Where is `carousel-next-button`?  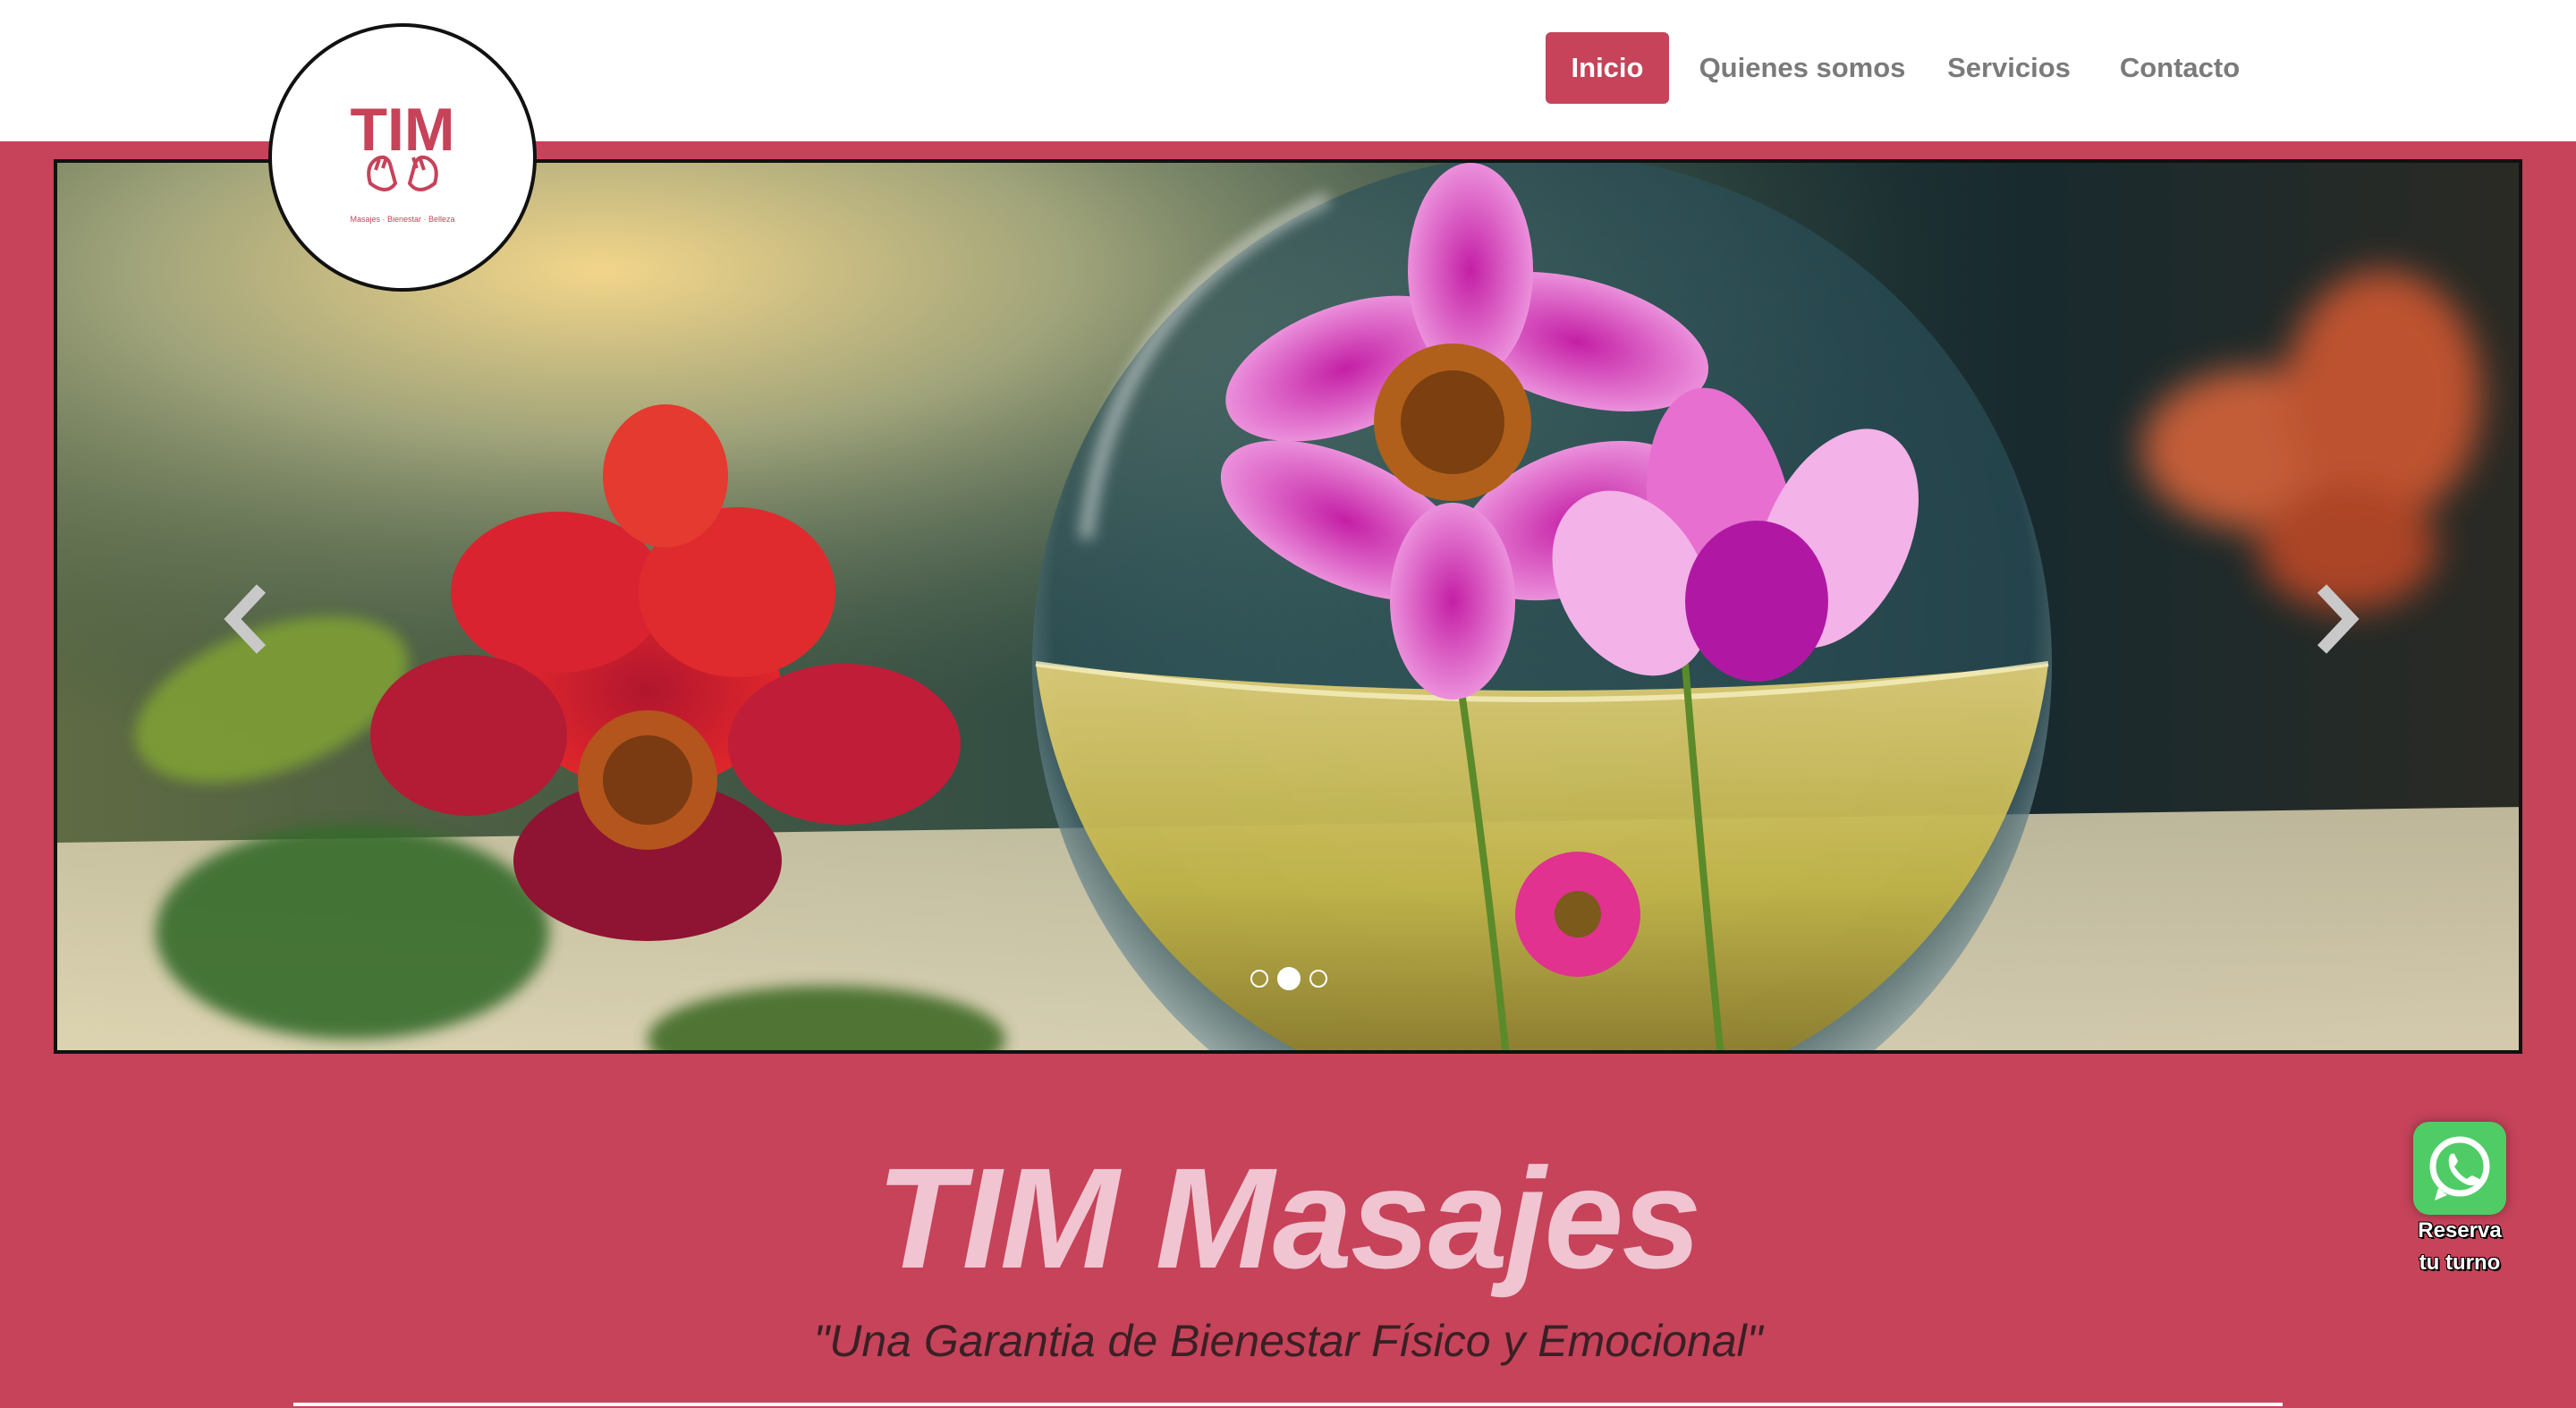
carousel-next-button is located at coordinates (2336, 619).